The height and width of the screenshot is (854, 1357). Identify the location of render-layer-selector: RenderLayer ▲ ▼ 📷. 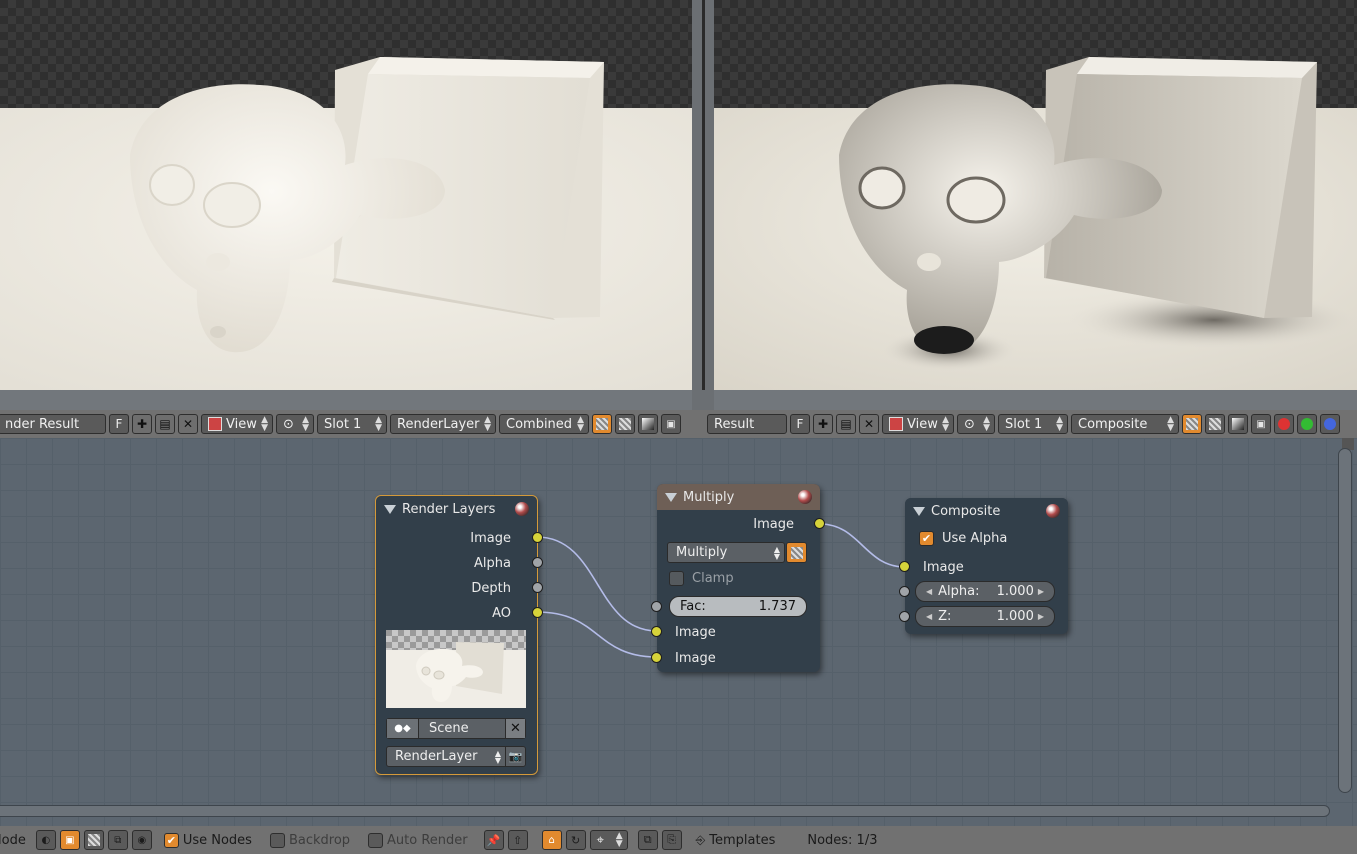
(456, 756).